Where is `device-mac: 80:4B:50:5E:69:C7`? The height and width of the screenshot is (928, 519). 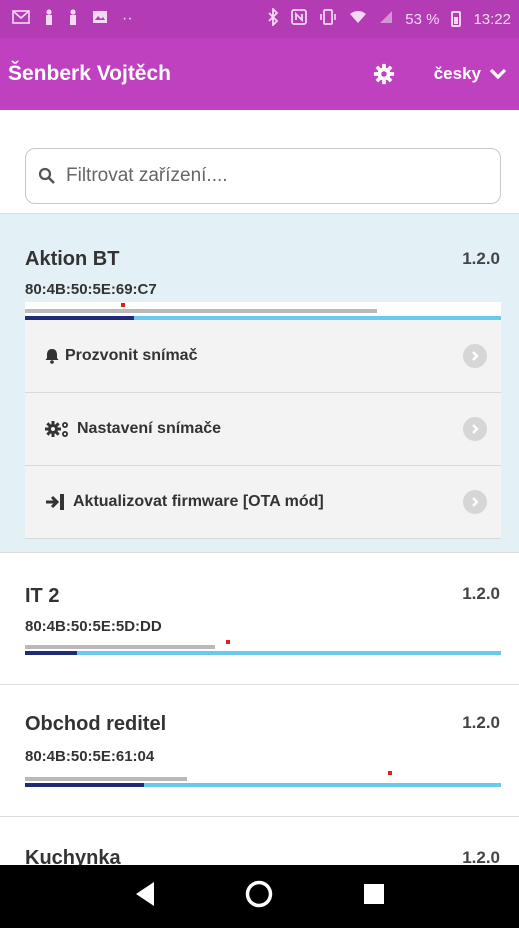 device-mac: 80:4B:50:5E:69:C7 is located at coordinates (91, 289).